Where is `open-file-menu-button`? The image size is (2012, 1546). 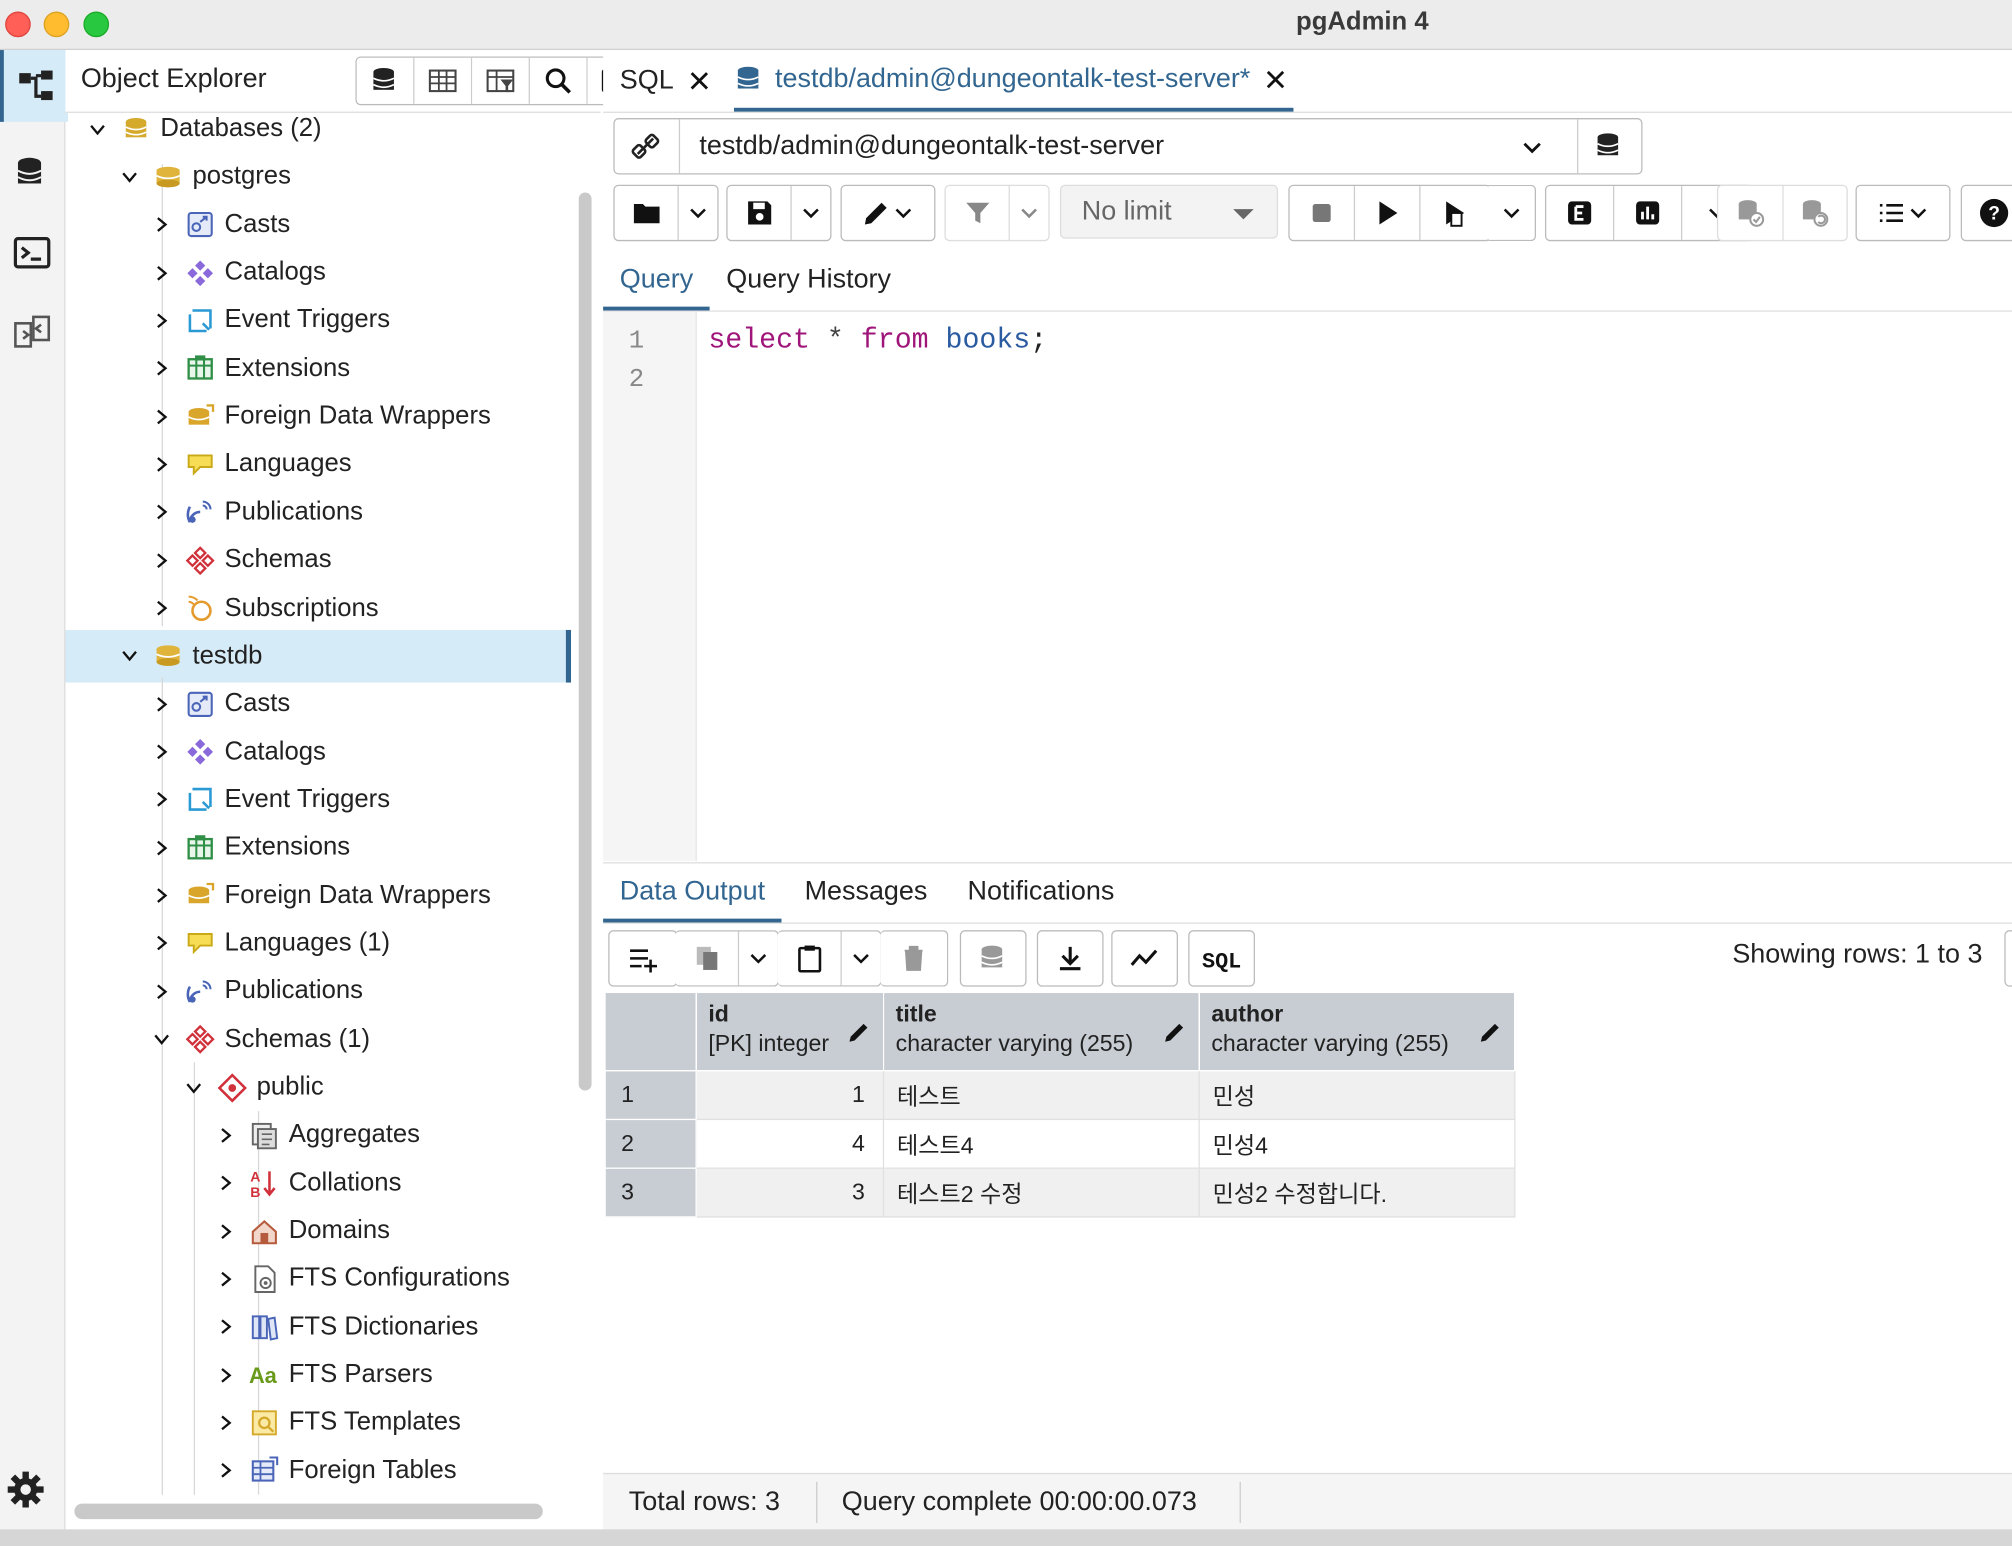 open-file-menu-button is located at coordinates (698, 213).